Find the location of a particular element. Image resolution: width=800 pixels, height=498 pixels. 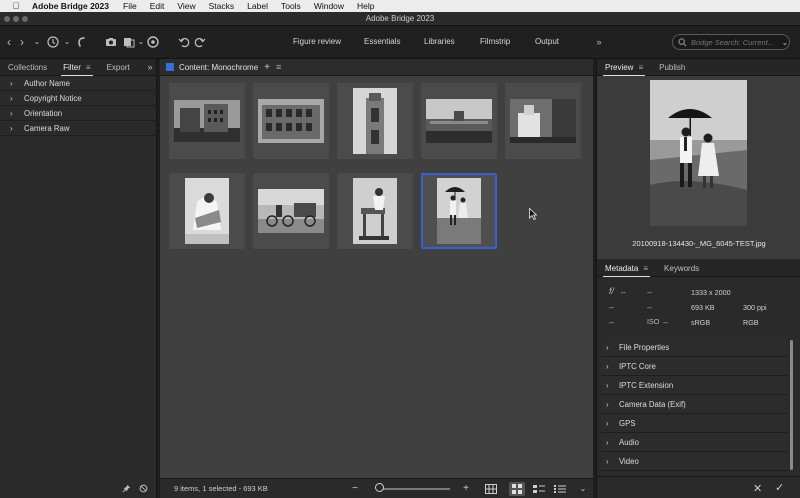

filter-orientation: › Orientation is located at coordinates (78, 113).